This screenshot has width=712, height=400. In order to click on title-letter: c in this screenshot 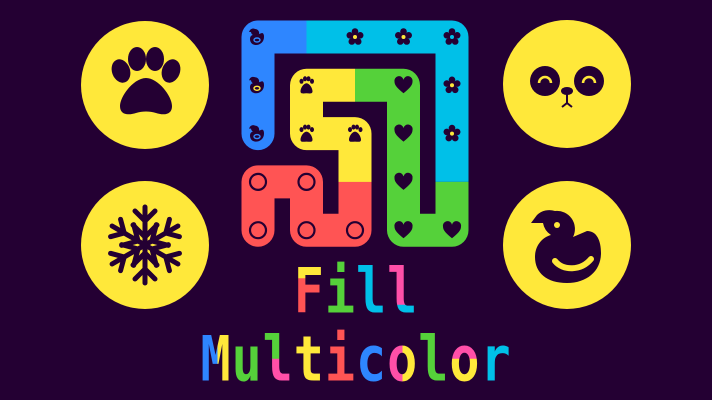, I will do `click(372, 359)`.